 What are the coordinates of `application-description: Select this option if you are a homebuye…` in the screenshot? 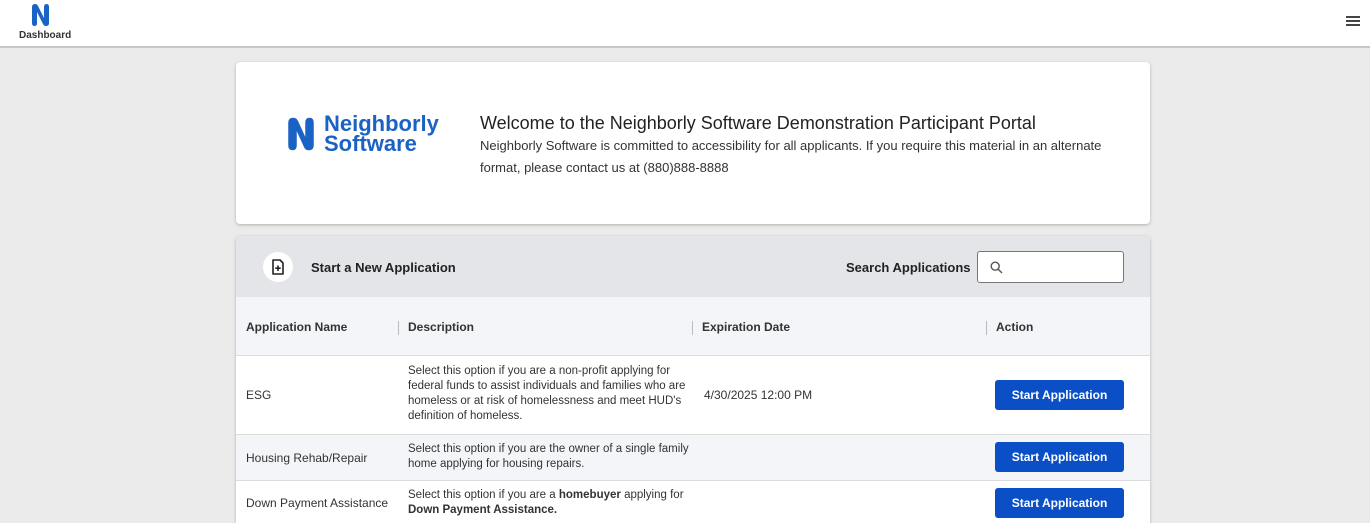 It's located at (553, 503).